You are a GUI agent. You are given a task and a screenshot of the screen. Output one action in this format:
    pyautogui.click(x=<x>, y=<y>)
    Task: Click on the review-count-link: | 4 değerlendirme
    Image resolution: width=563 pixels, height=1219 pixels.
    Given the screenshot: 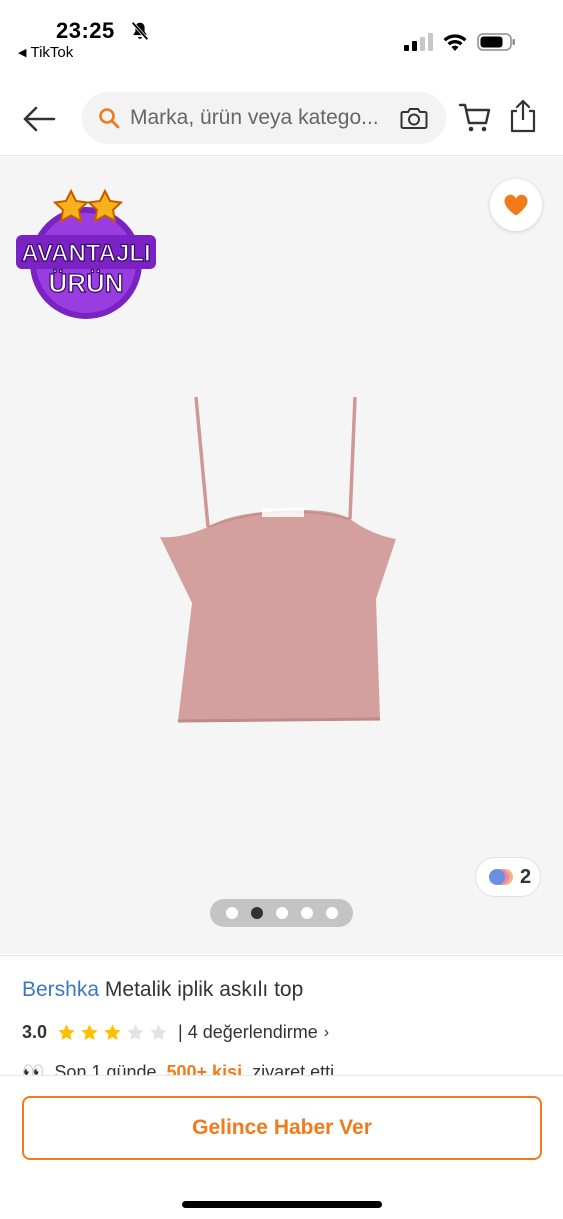 What is the action you would take?
    pyautogui.click(x=248, y=1032)
    